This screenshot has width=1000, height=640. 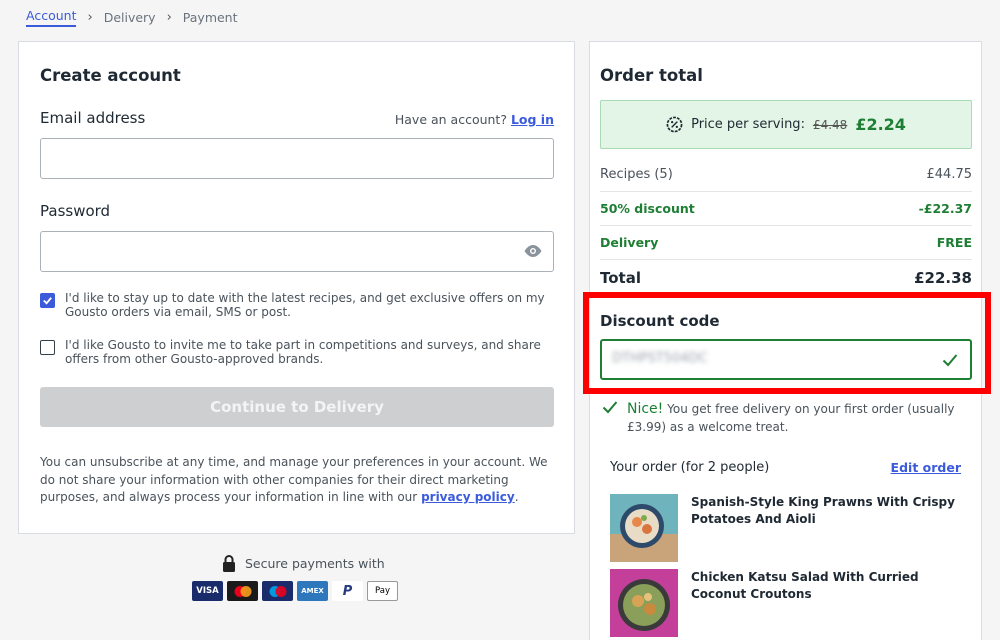 What do you see at coordinates (786, 175) in the screenshot?
I see `recipes-row: Recipes (5) £44.75` at bounding box center [786, 175].